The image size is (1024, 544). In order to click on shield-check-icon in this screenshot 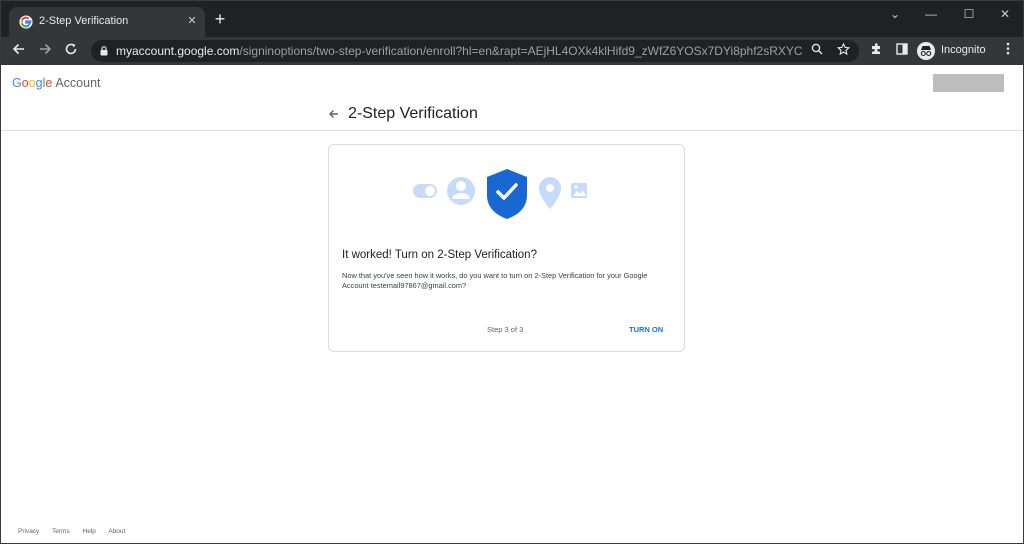, I will do `click(507, 194)`.